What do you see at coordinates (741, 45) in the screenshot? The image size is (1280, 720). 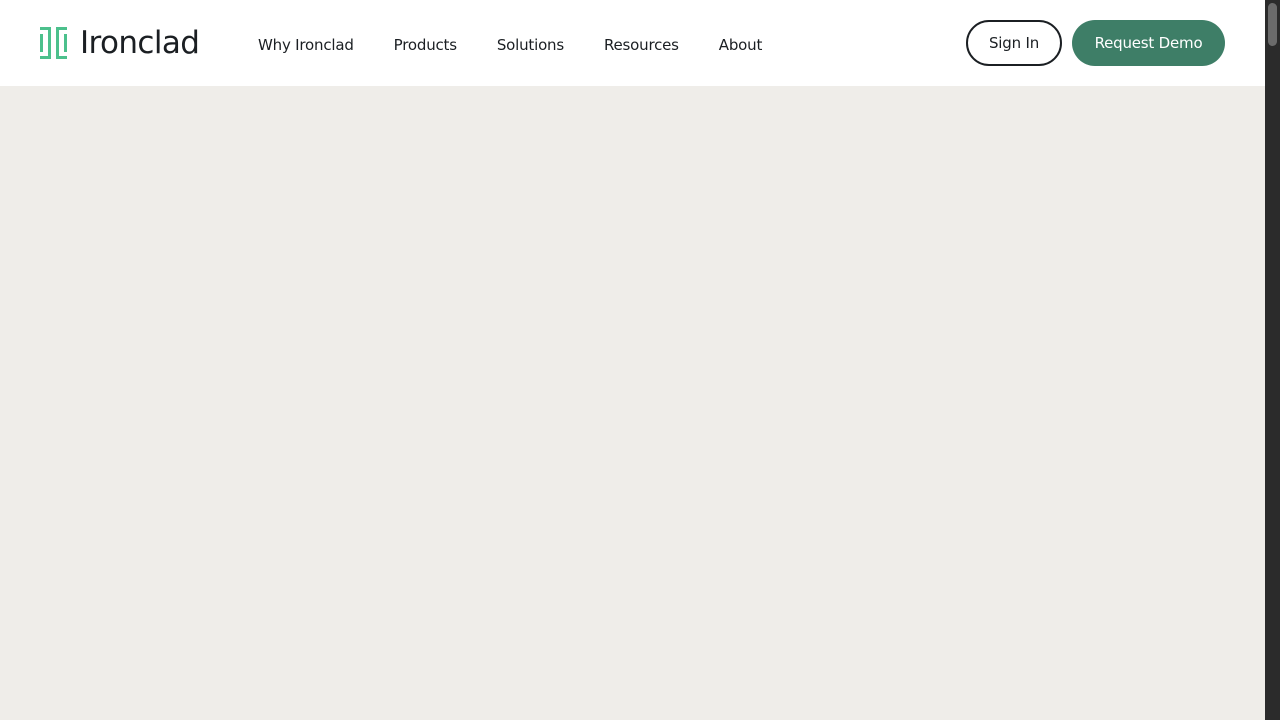 I see `nav-item-about: About` at bounding box center [741, 45].